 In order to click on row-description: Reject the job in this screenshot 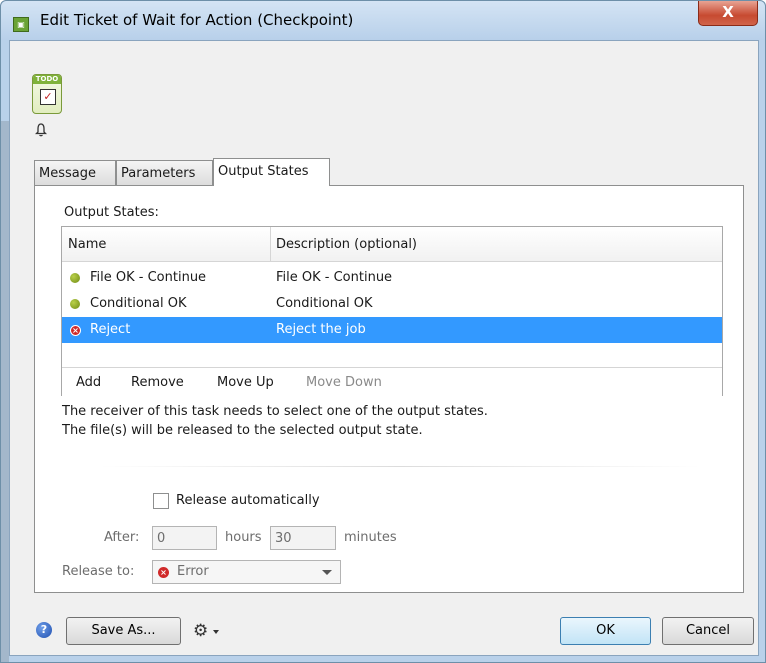, I will do `click(321, 329)`.